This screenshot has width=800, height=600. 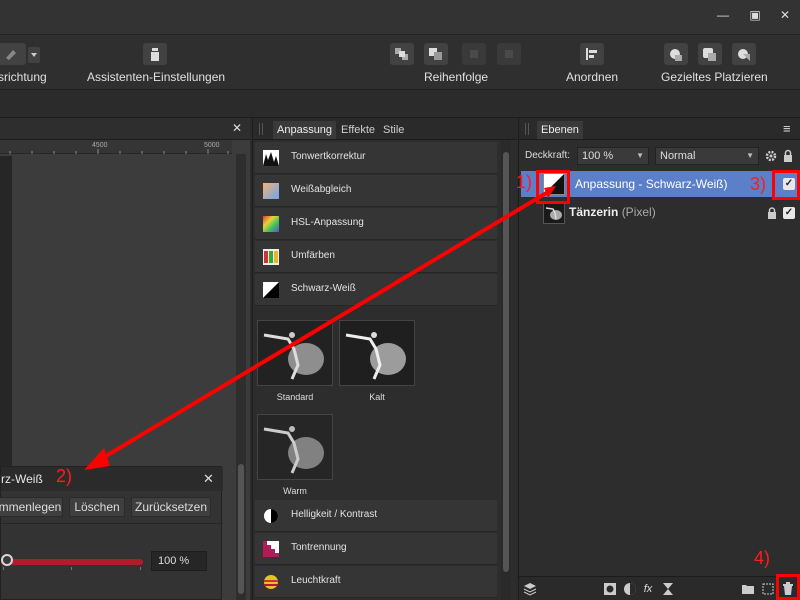 What do you see at coordinates (376, 582) in the screenshot?
I see `adjustment-vibrance: Leuchtkraft` at bounding box center [376, 582].